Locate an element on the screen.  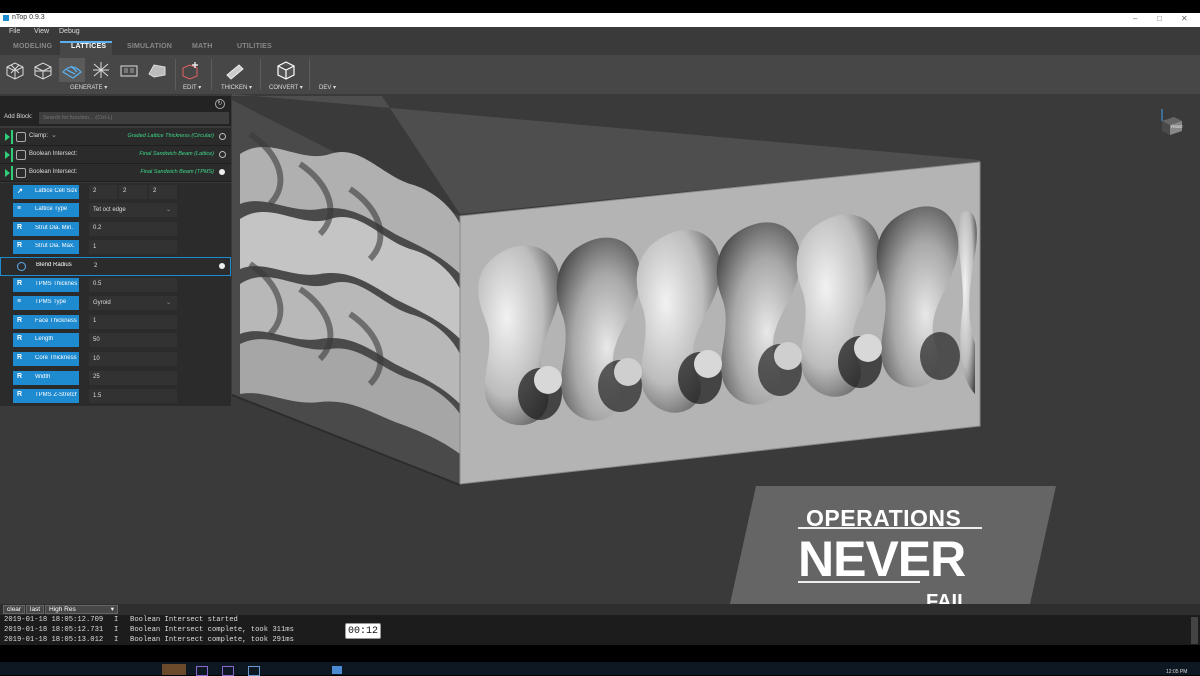
cell-block-icon is located at coordinates (129, 70).